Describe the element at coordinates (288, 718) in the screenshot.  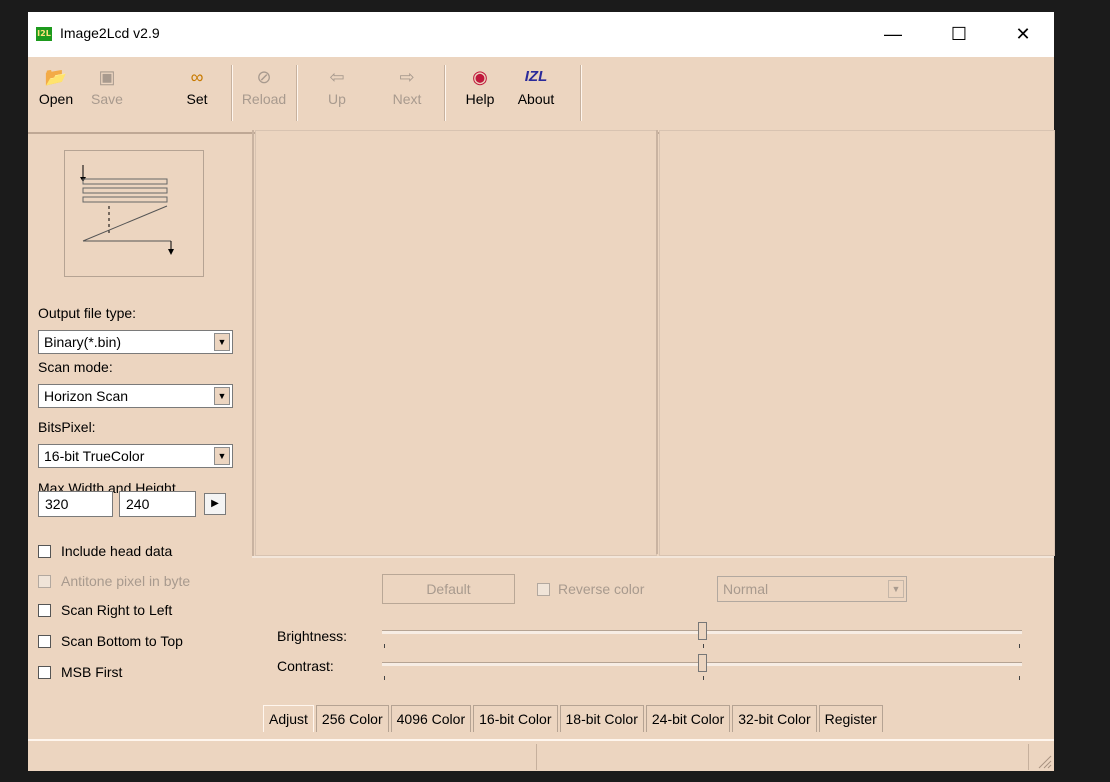
I see `tab-adjust: Adjust` at that location.